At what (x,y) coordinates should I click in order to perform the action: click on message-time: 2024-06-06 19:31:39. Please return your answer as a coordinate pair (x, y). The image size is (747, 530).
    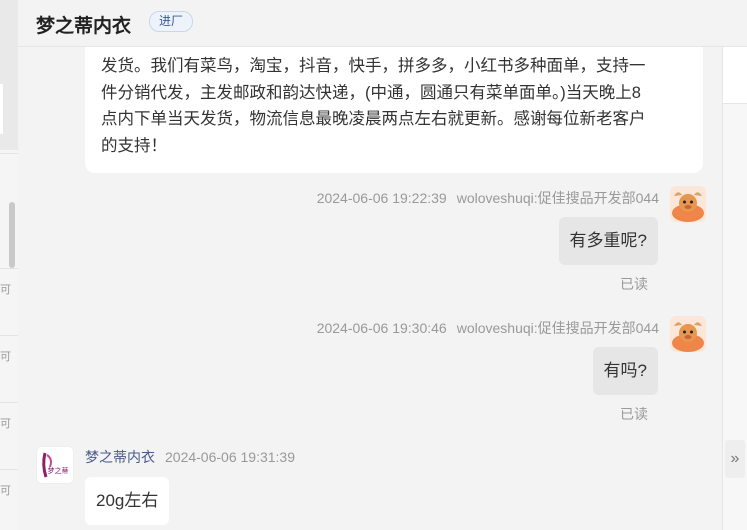
    Looking at the image, I should click on (230, 457).